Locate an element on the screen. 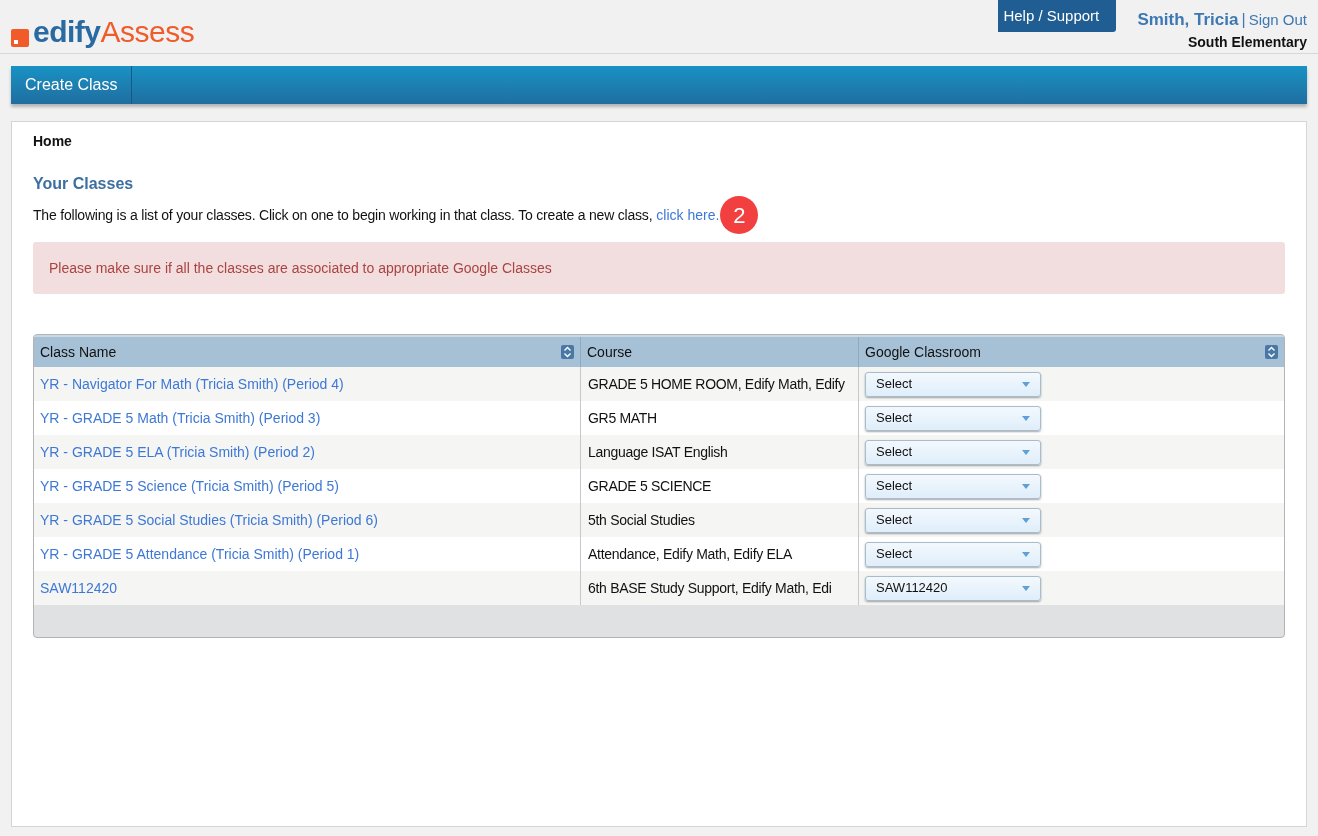 The height and width of the screenshot is (836, 1318). class-name-link: YR - GRADE 5 Math (Tricia Smith) (Period 3) is located at coordinates (180, 418).